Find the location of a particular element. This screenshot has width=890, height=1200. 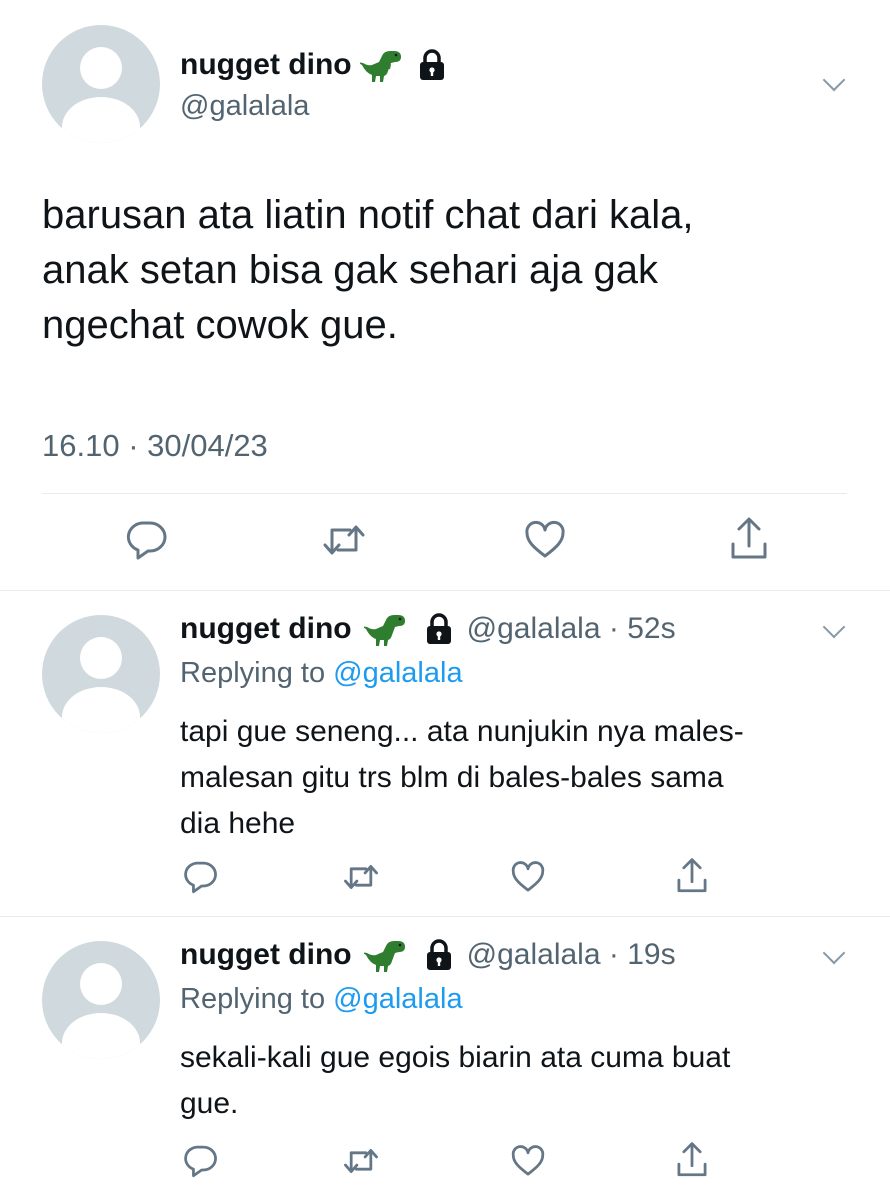

author-name-row: nugget dino is located at coordinates (313, 67).